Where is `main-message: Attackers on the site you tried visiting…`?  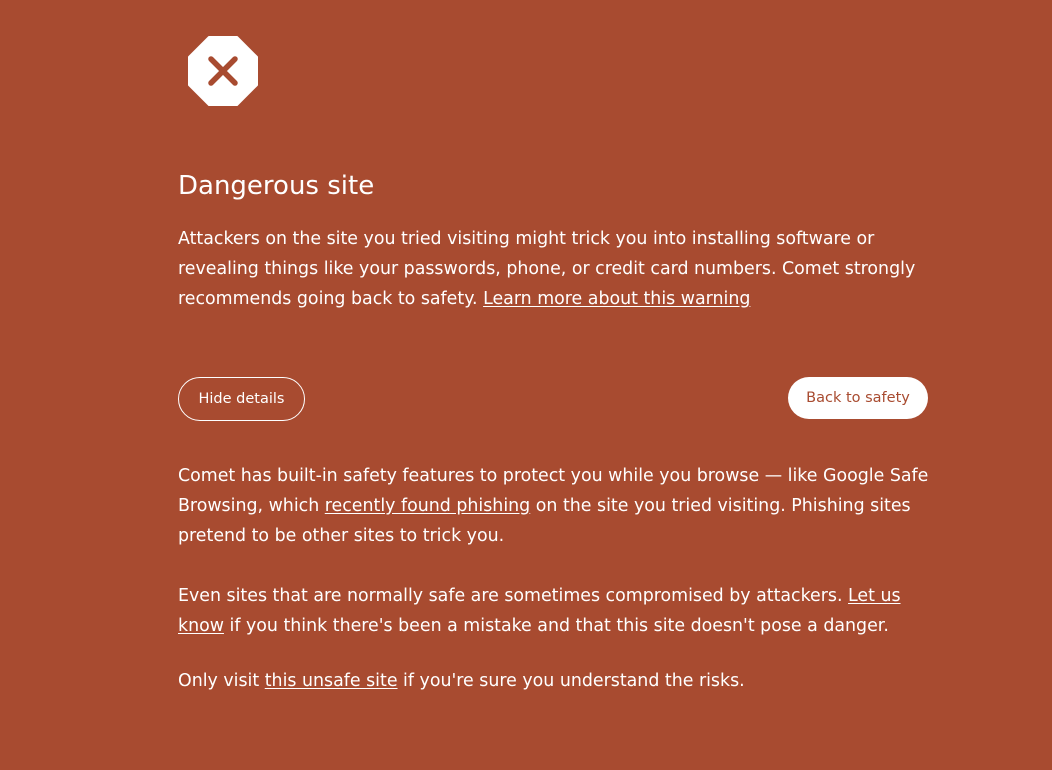 main-message: Attackers on the site you tried visiting… is located at coordinates (558, 269).